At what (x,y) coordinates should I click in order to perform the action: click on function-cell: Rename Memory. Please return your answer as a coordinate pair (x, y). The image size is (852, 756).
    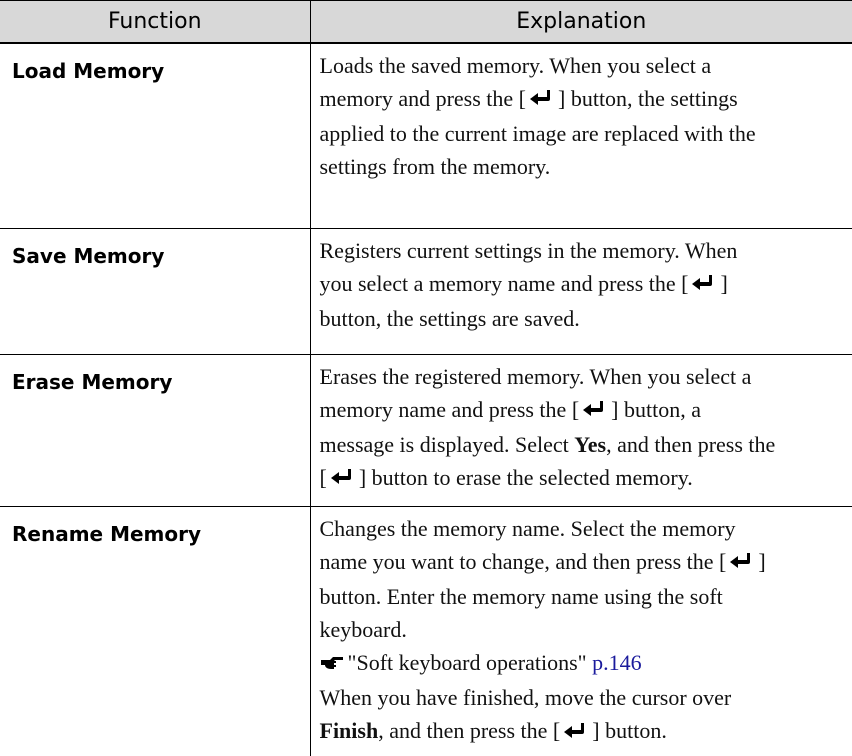
    Looking at the image, I should click on (155, 631).